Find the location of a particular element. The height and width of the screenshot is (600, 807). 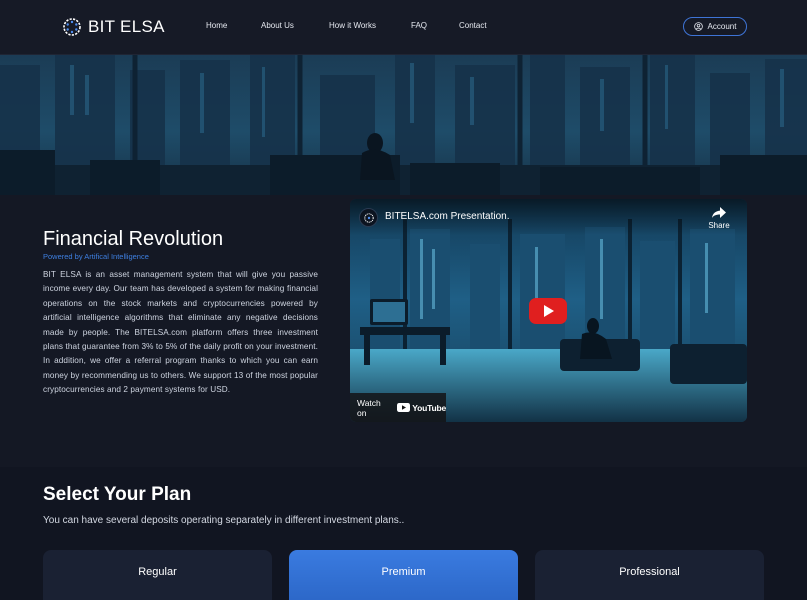

plan-card-regular: Regular is located at coordinates (157, 575).